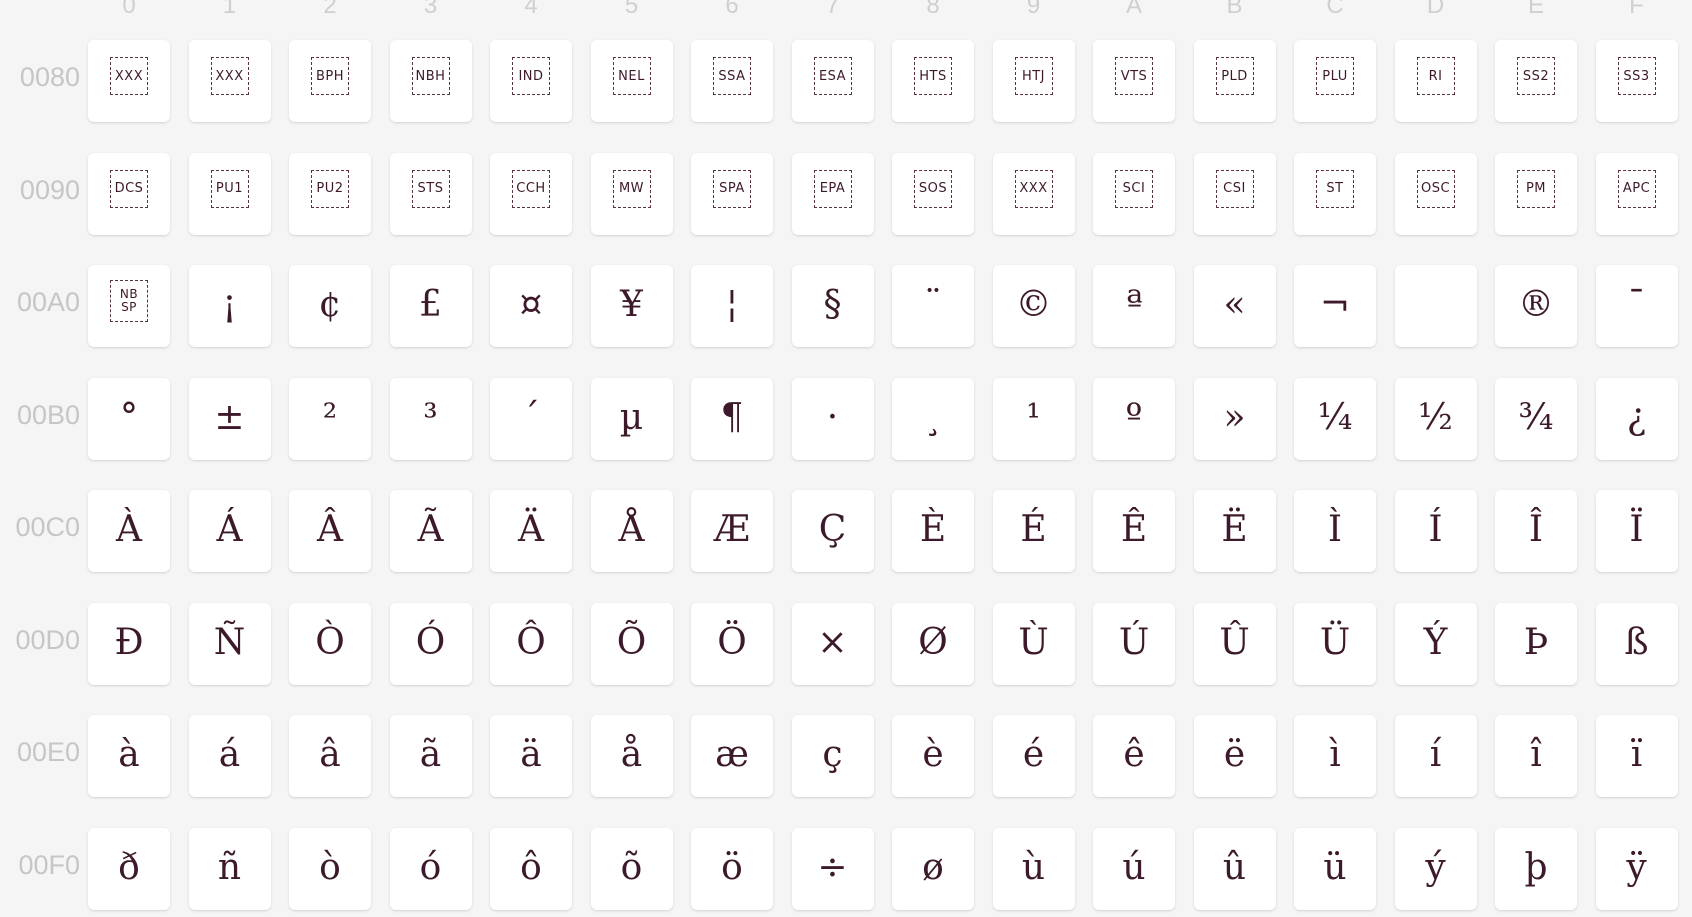 This screenshot has width=1692, height=917. I want to click on char-cell-pound: £, so click(430, 306).